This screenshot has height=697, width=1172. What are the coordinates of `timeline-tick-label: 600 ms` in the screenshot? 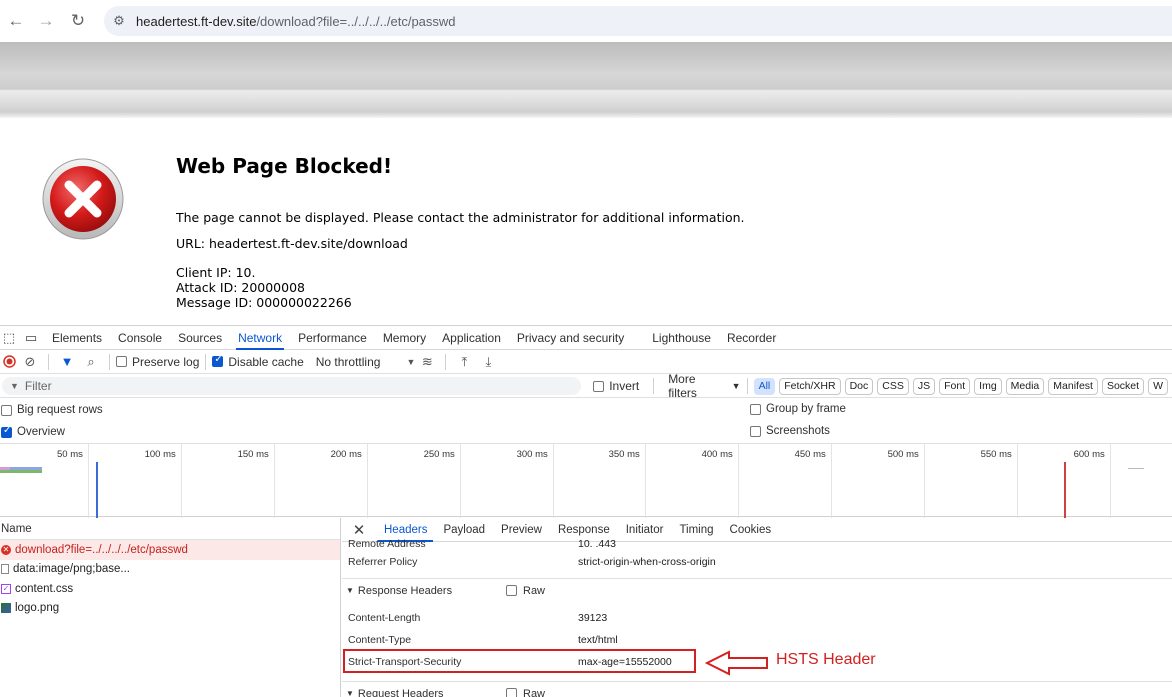 It's located at (1089, 454).